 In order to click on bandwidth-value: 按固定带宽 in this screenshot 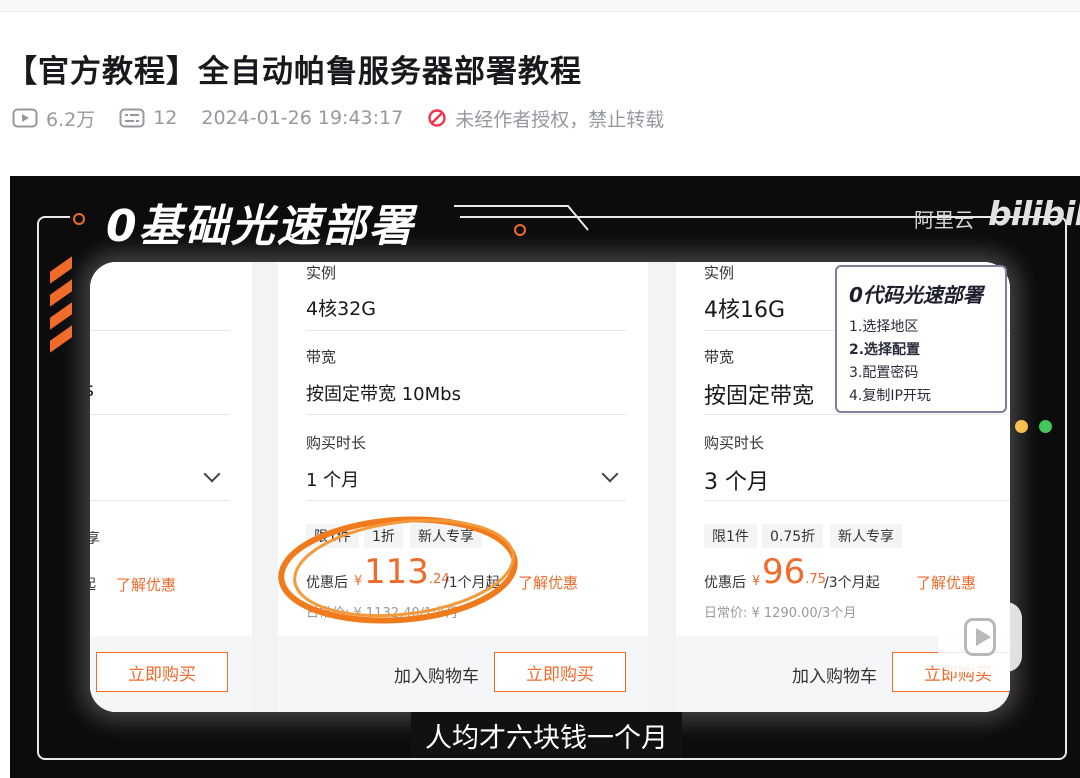, I will do `click(759, 396)`.